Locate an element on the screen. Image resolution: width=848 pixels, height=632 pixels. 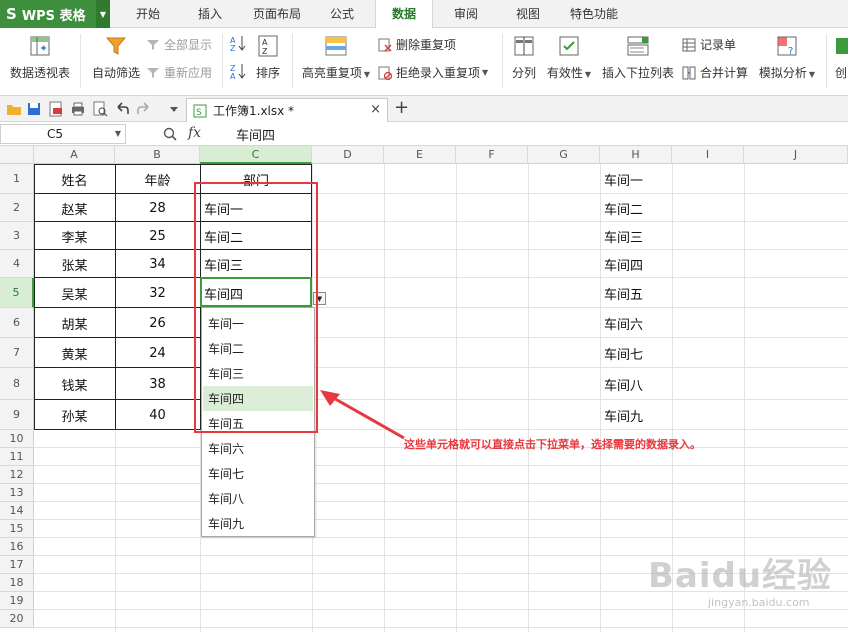
wps-app-button: S WPS 表格 ▼ is located at coordinates (55, 14).